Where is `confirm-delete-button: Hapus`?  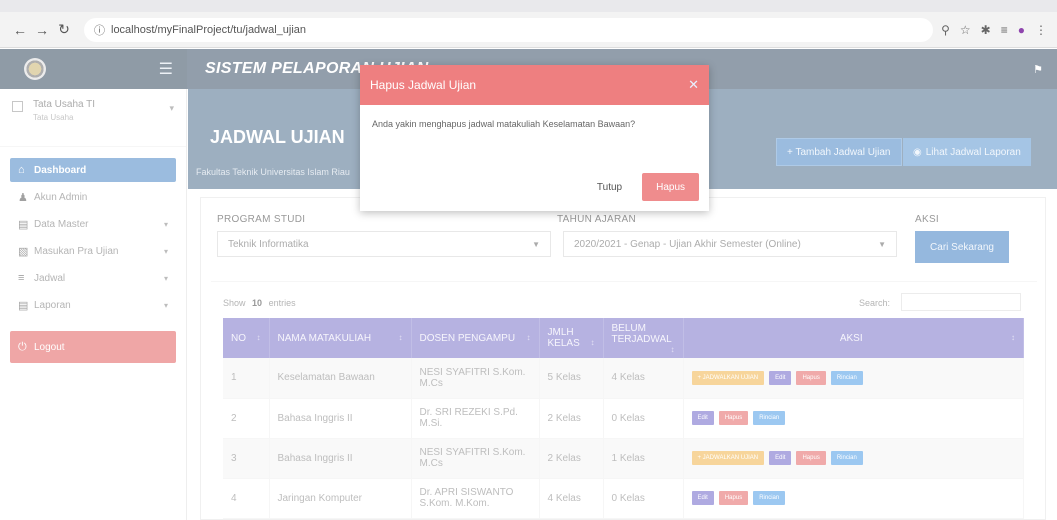 confirm-delete-button: Hapus is located at coordinates (670, 187).